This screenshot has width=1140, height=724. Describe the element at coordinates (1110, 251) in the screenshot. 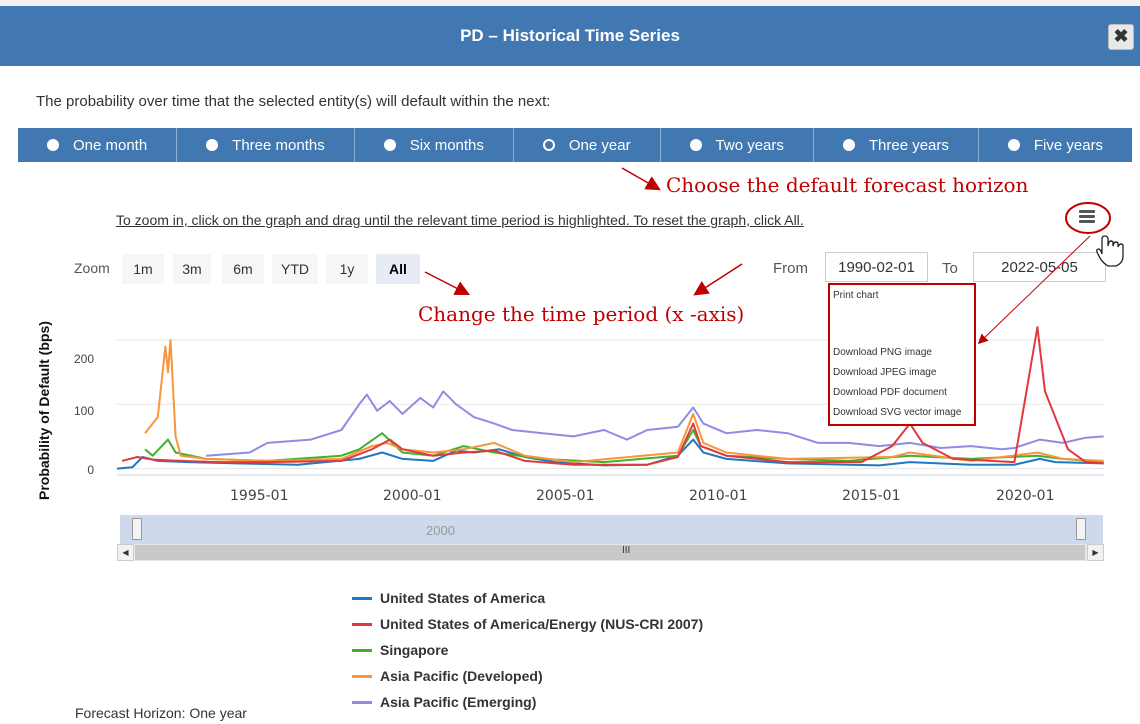

I see `hand-cursor-icon` at that location.